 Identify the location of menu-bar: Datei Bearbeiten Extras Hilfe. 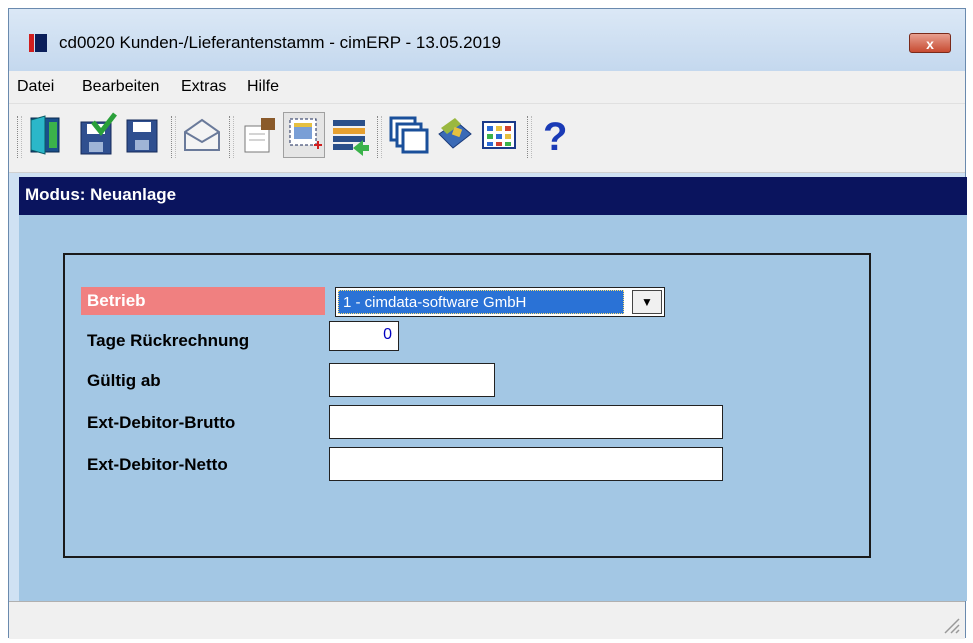
(487, 87).